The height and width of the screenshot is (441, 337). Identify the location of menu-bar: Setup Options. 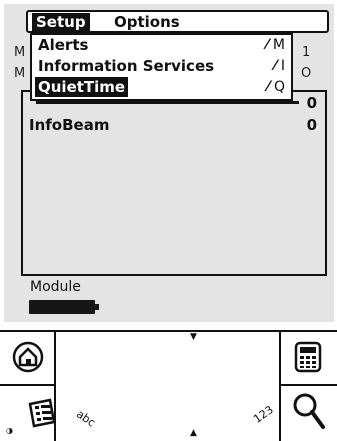
(177, 21).